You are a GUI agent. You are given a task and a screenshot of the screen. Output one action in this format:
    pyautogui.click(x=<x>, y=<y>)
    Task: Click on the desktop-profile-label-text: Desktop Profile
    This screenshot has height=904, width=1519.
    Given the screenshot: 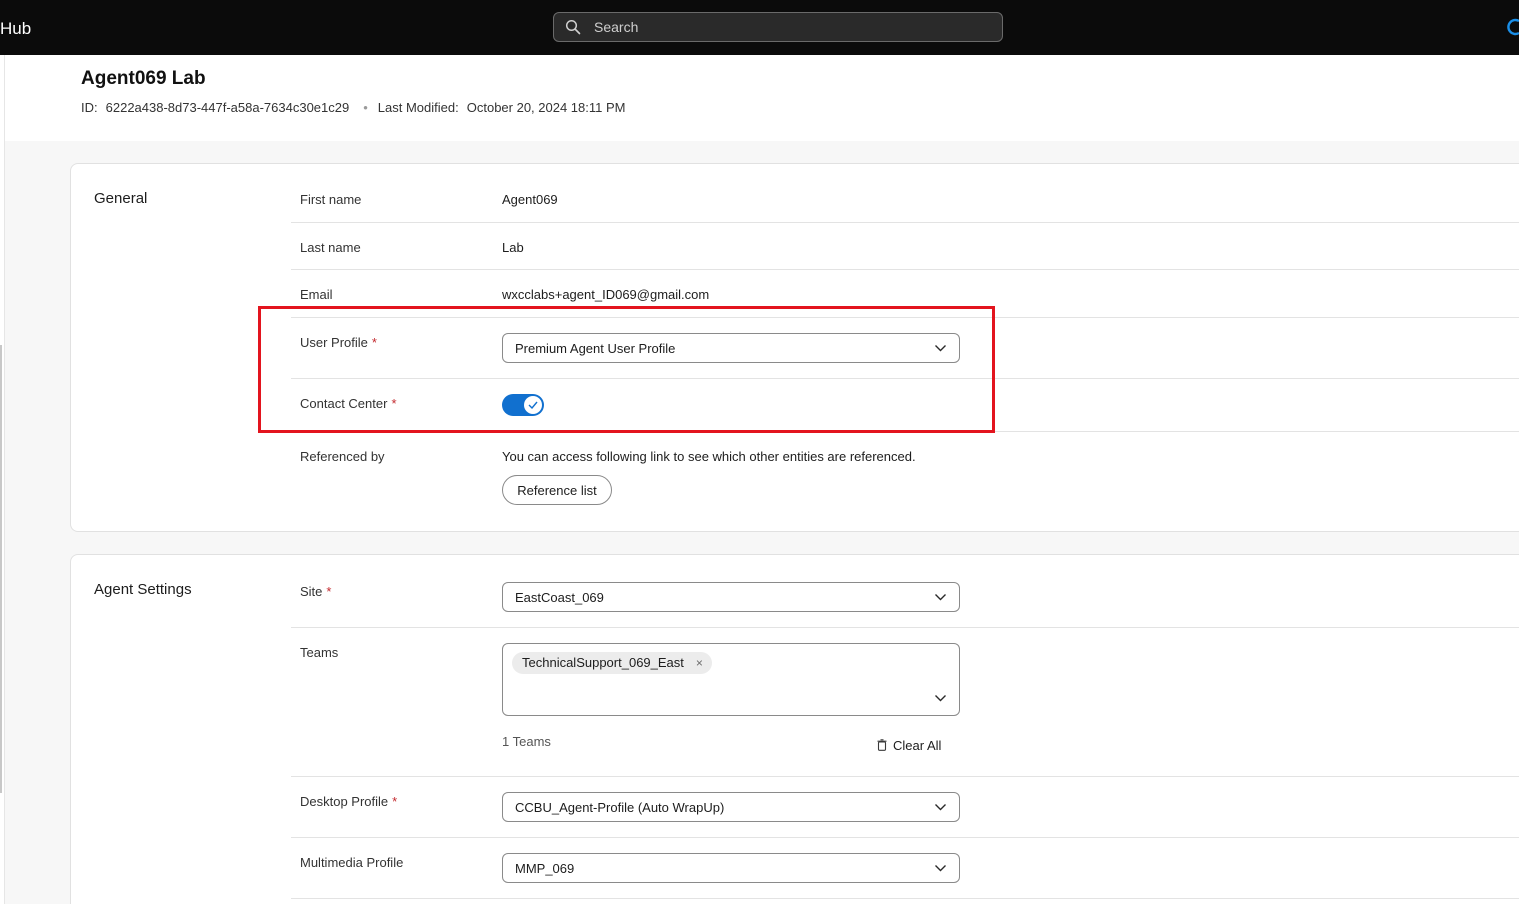 What is the action you would take?
    pyautogui.click(x=344, y=801)
    